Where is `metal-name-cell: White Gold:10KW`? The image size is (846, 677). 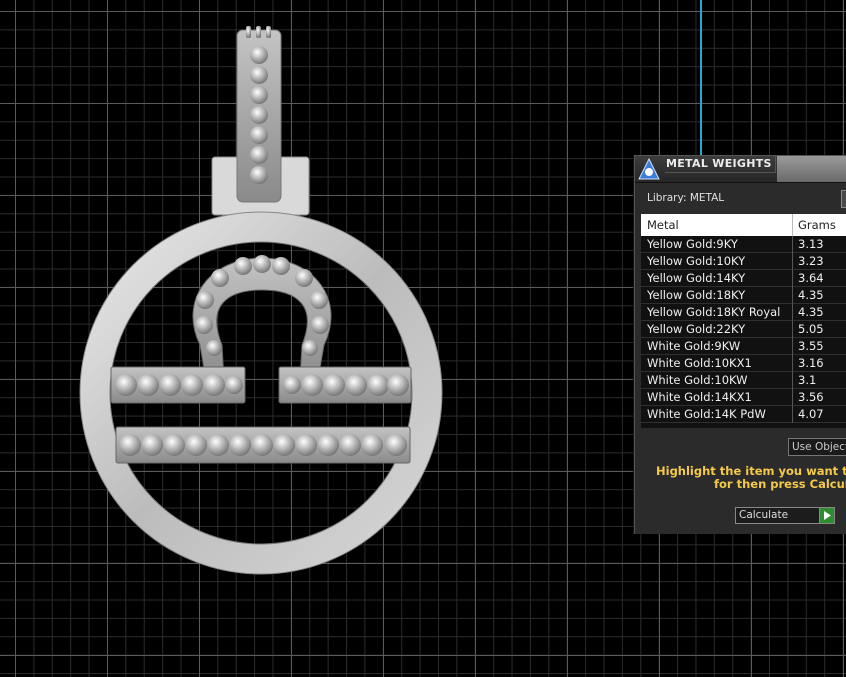
metal-name-cell: White Gold:10KW is located at coordinates (697, 380).